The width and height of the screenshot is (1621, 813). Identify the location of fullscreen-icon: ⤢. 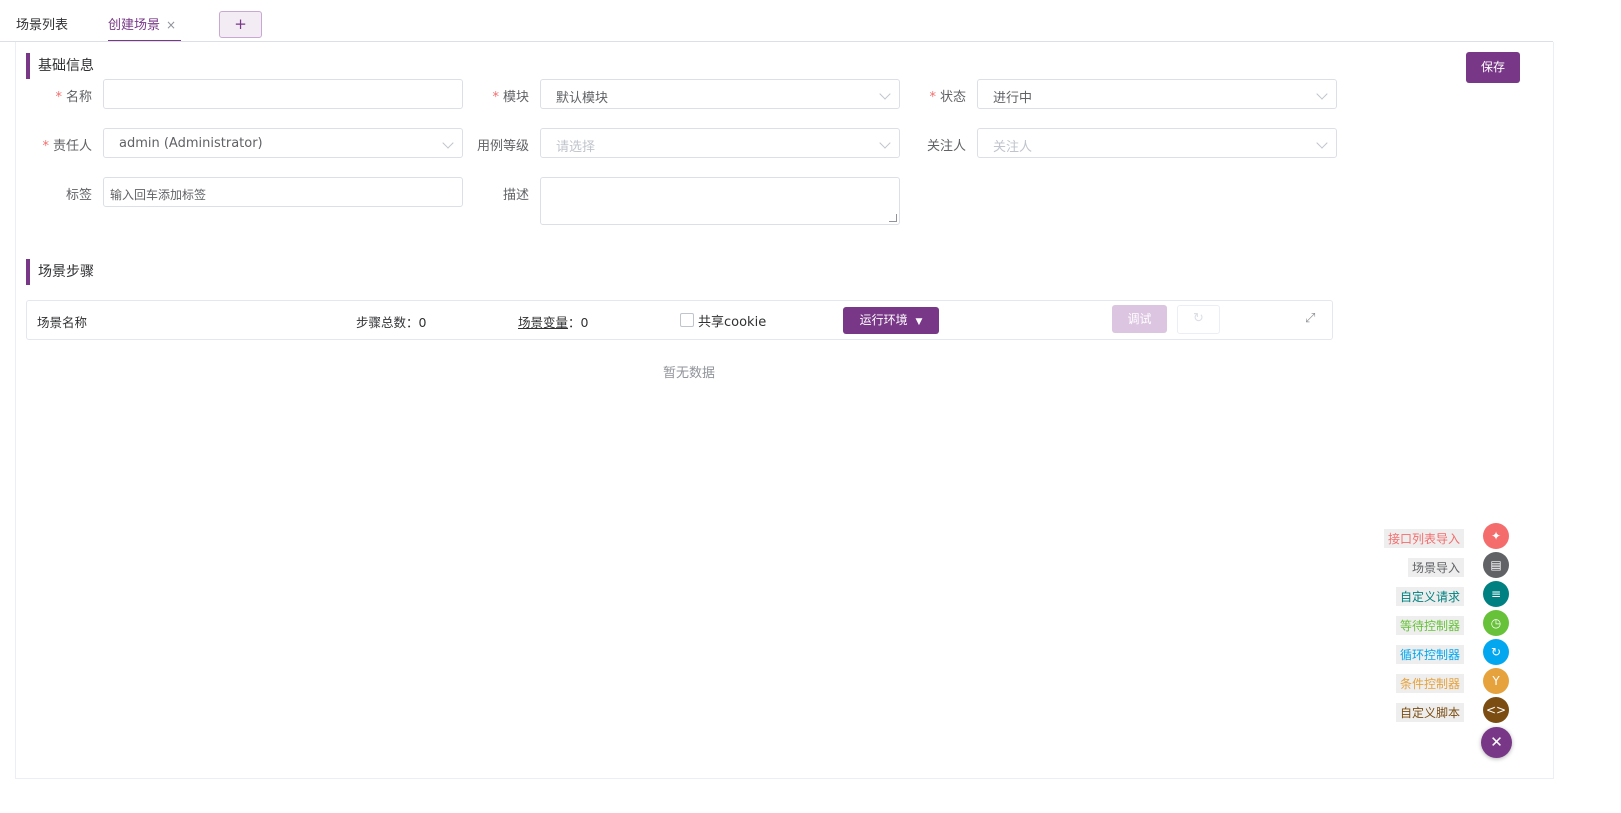
(1310, 318).